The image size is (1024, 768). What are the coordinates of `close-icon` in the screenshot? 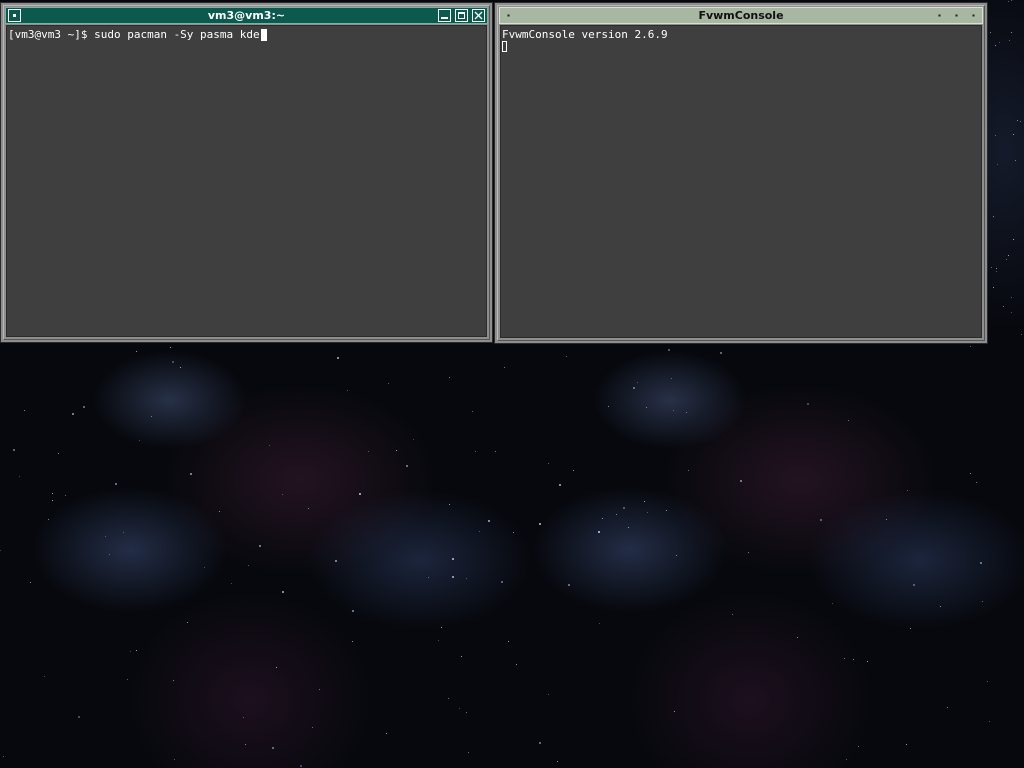 It's located at (478, 15).